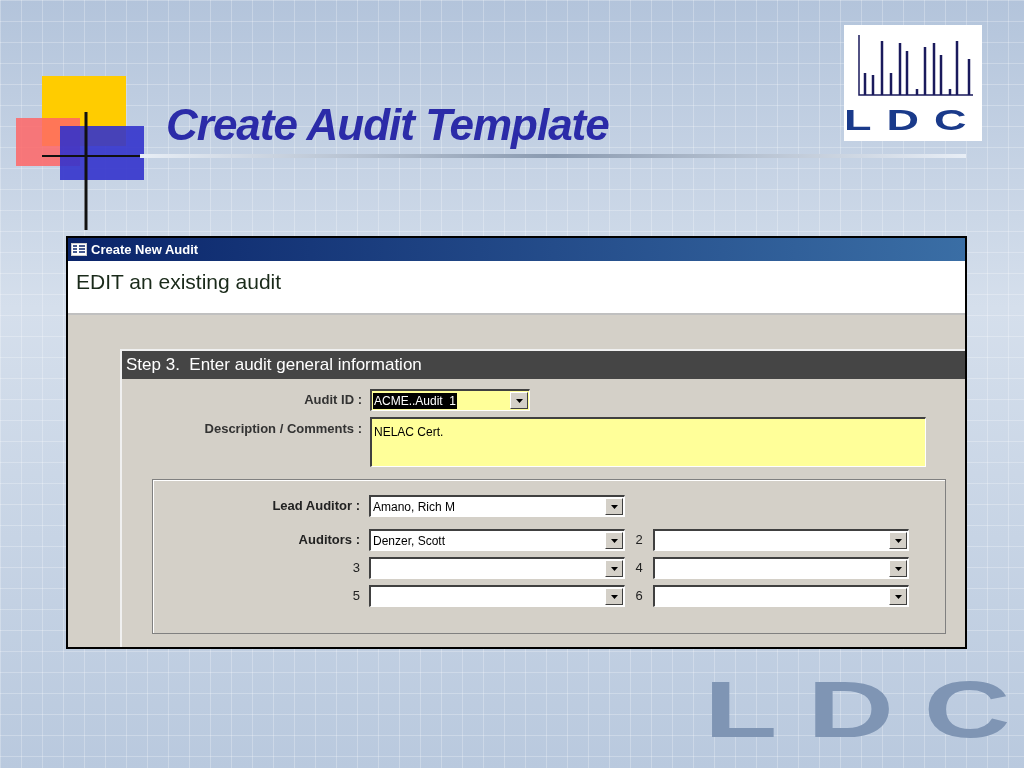 This screenshot has width=1024, height=768. What do you see at coordinates (913, 120) in the screenshot?
I see `logo-text: LDC` at bounding box center [913, 120].